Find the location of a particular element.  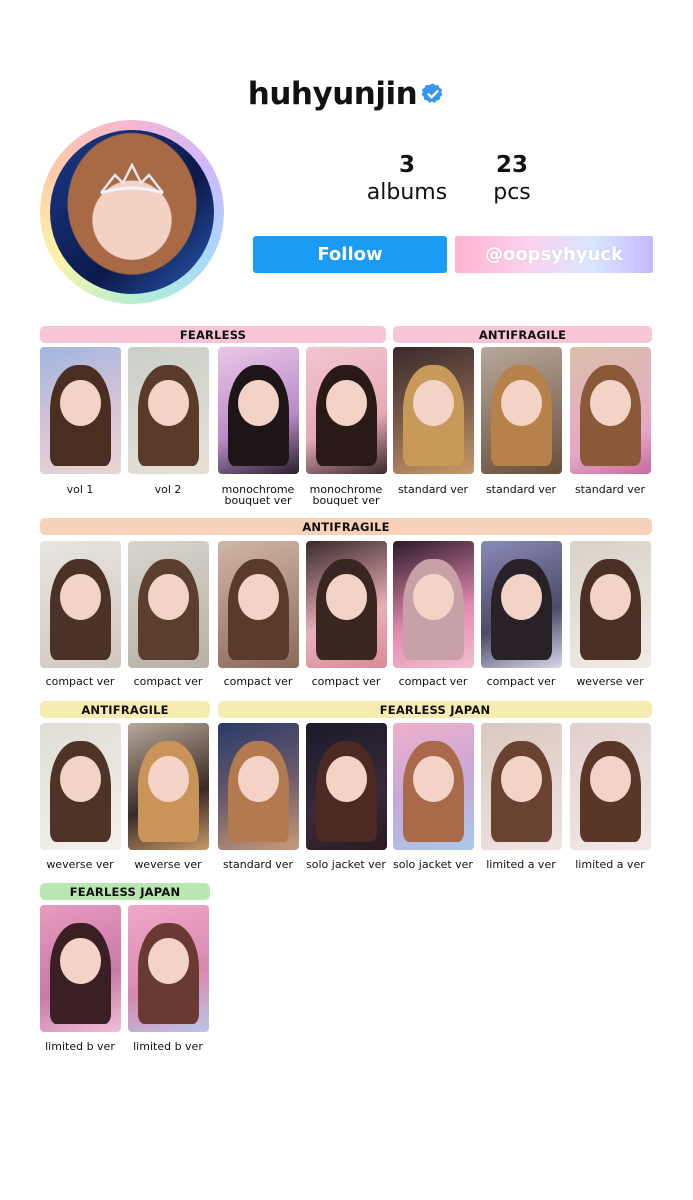

card-caption: vol 1 is located at coordinates (80, 489).